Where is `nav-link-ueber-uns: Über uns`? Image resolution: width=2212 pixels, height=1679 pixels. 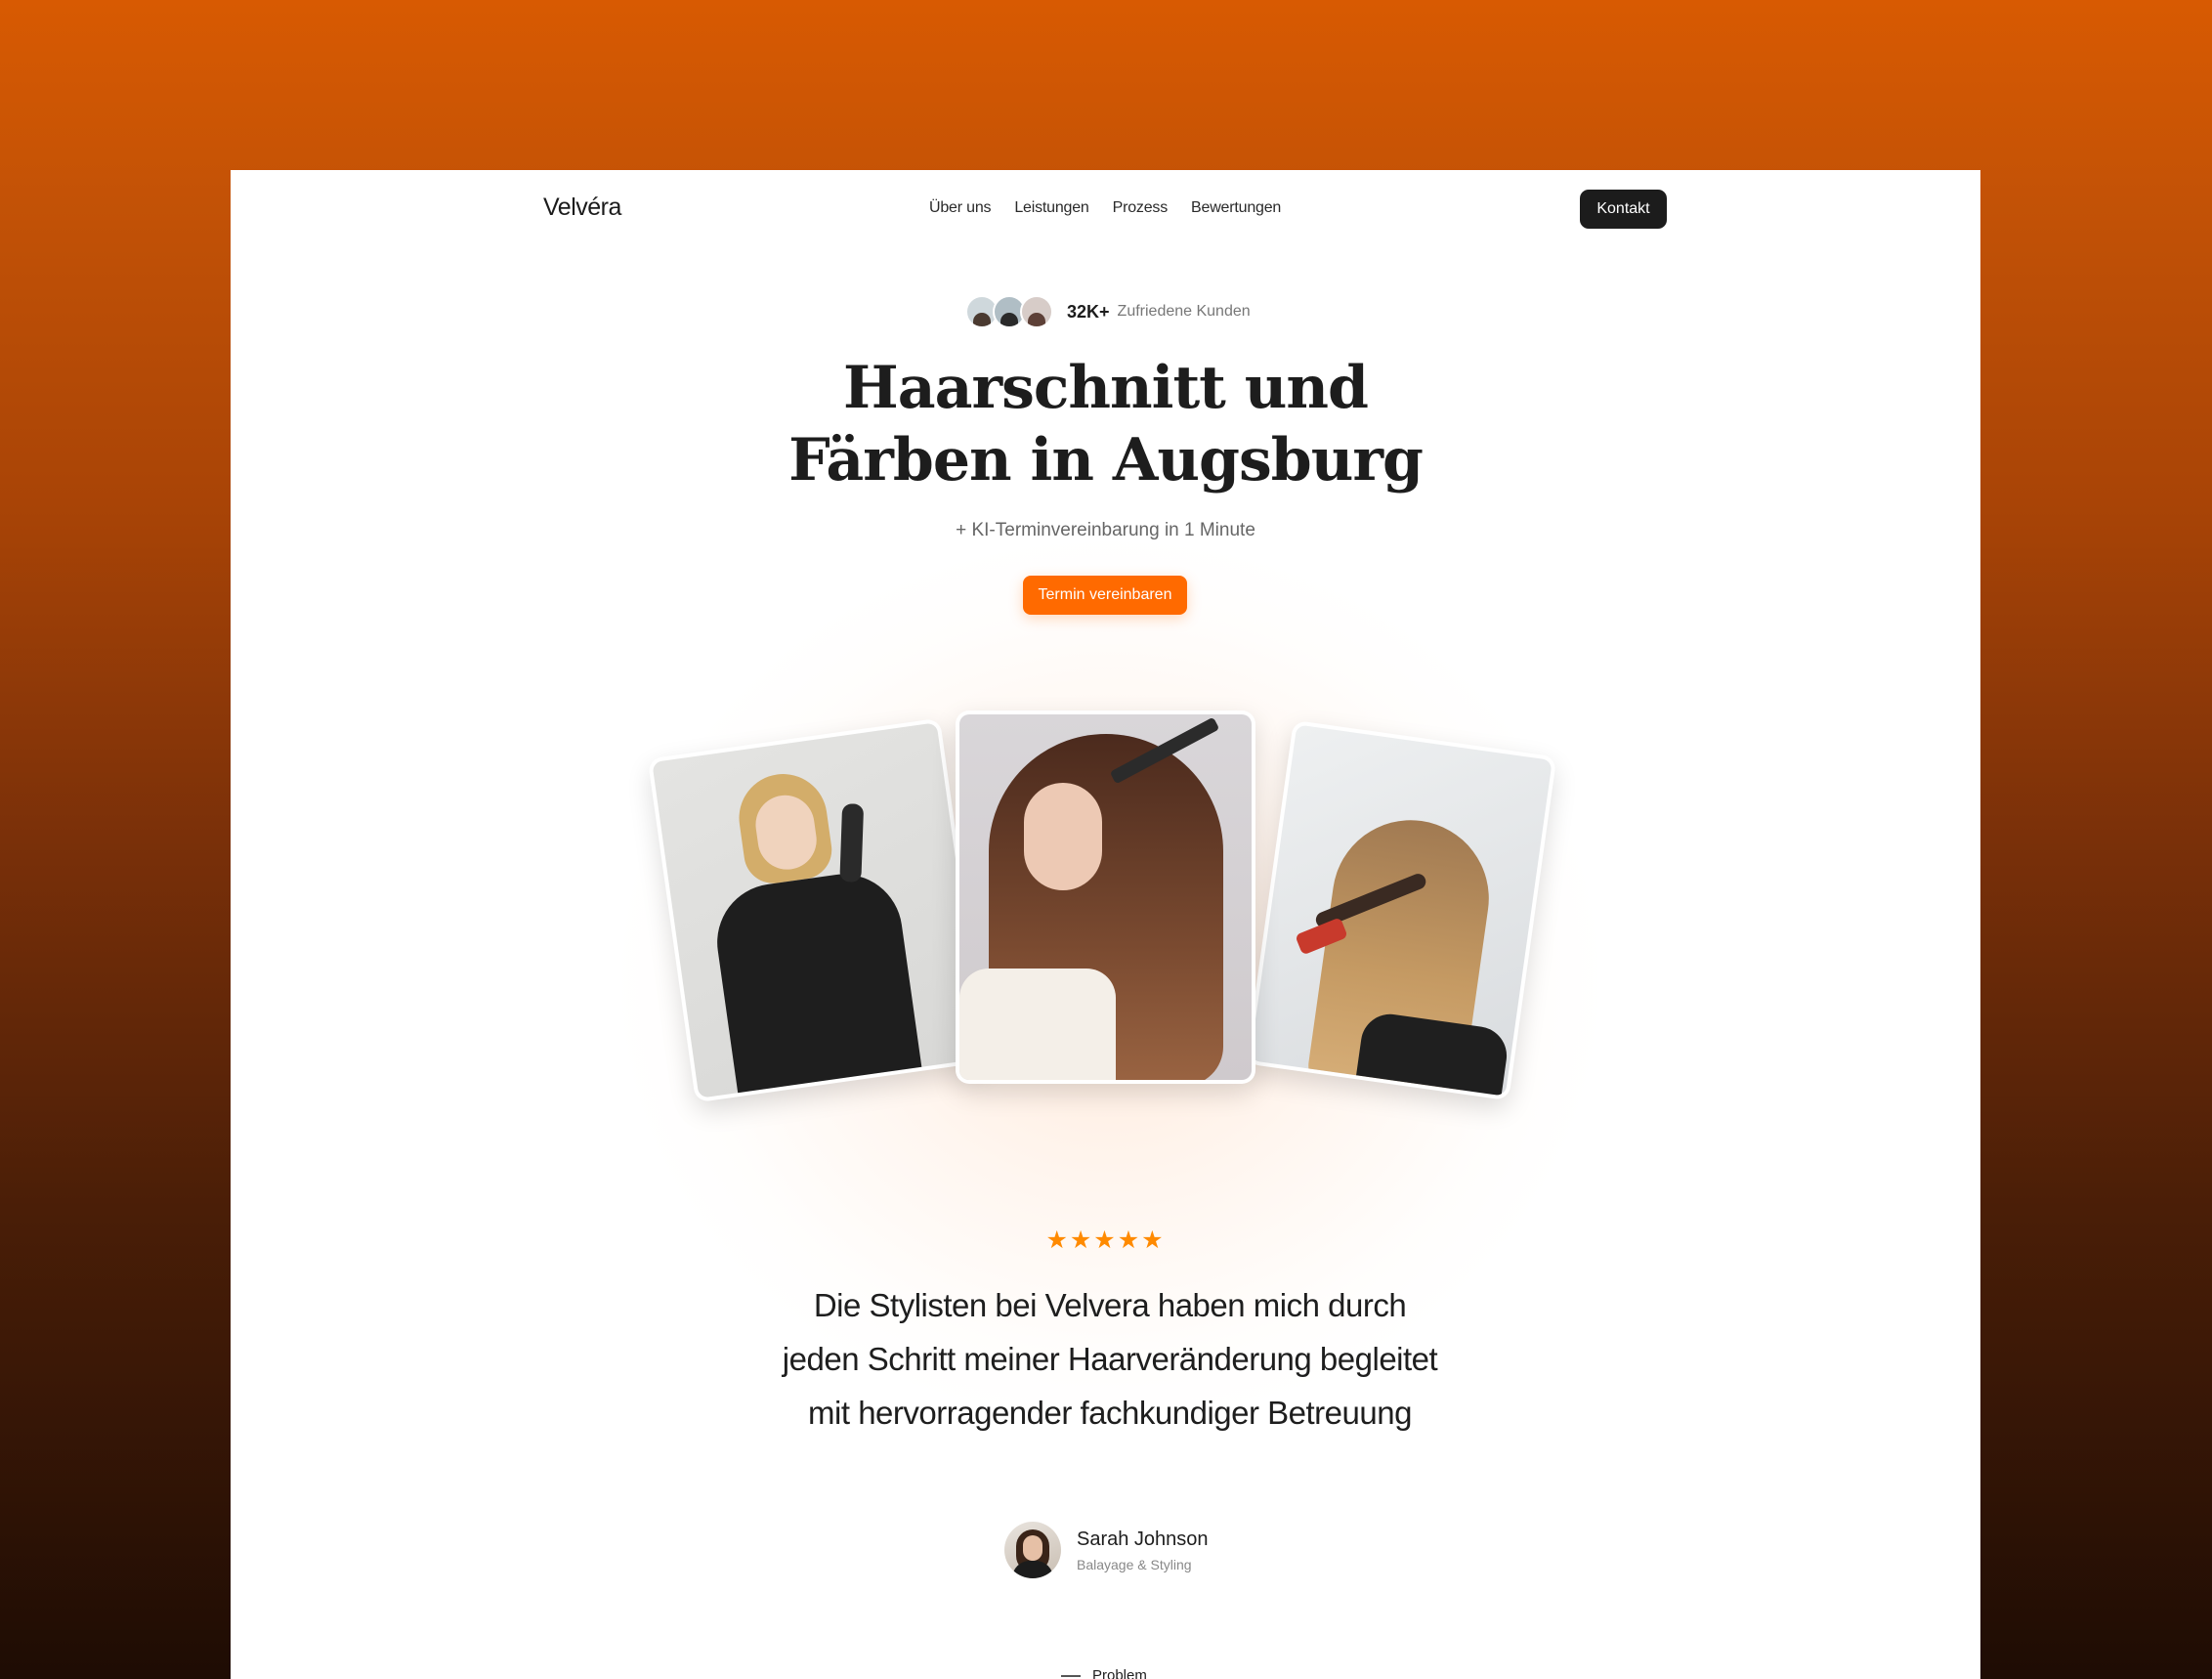 nav-link-ueber-uns: Über uns is located at coordinates (960, 208).